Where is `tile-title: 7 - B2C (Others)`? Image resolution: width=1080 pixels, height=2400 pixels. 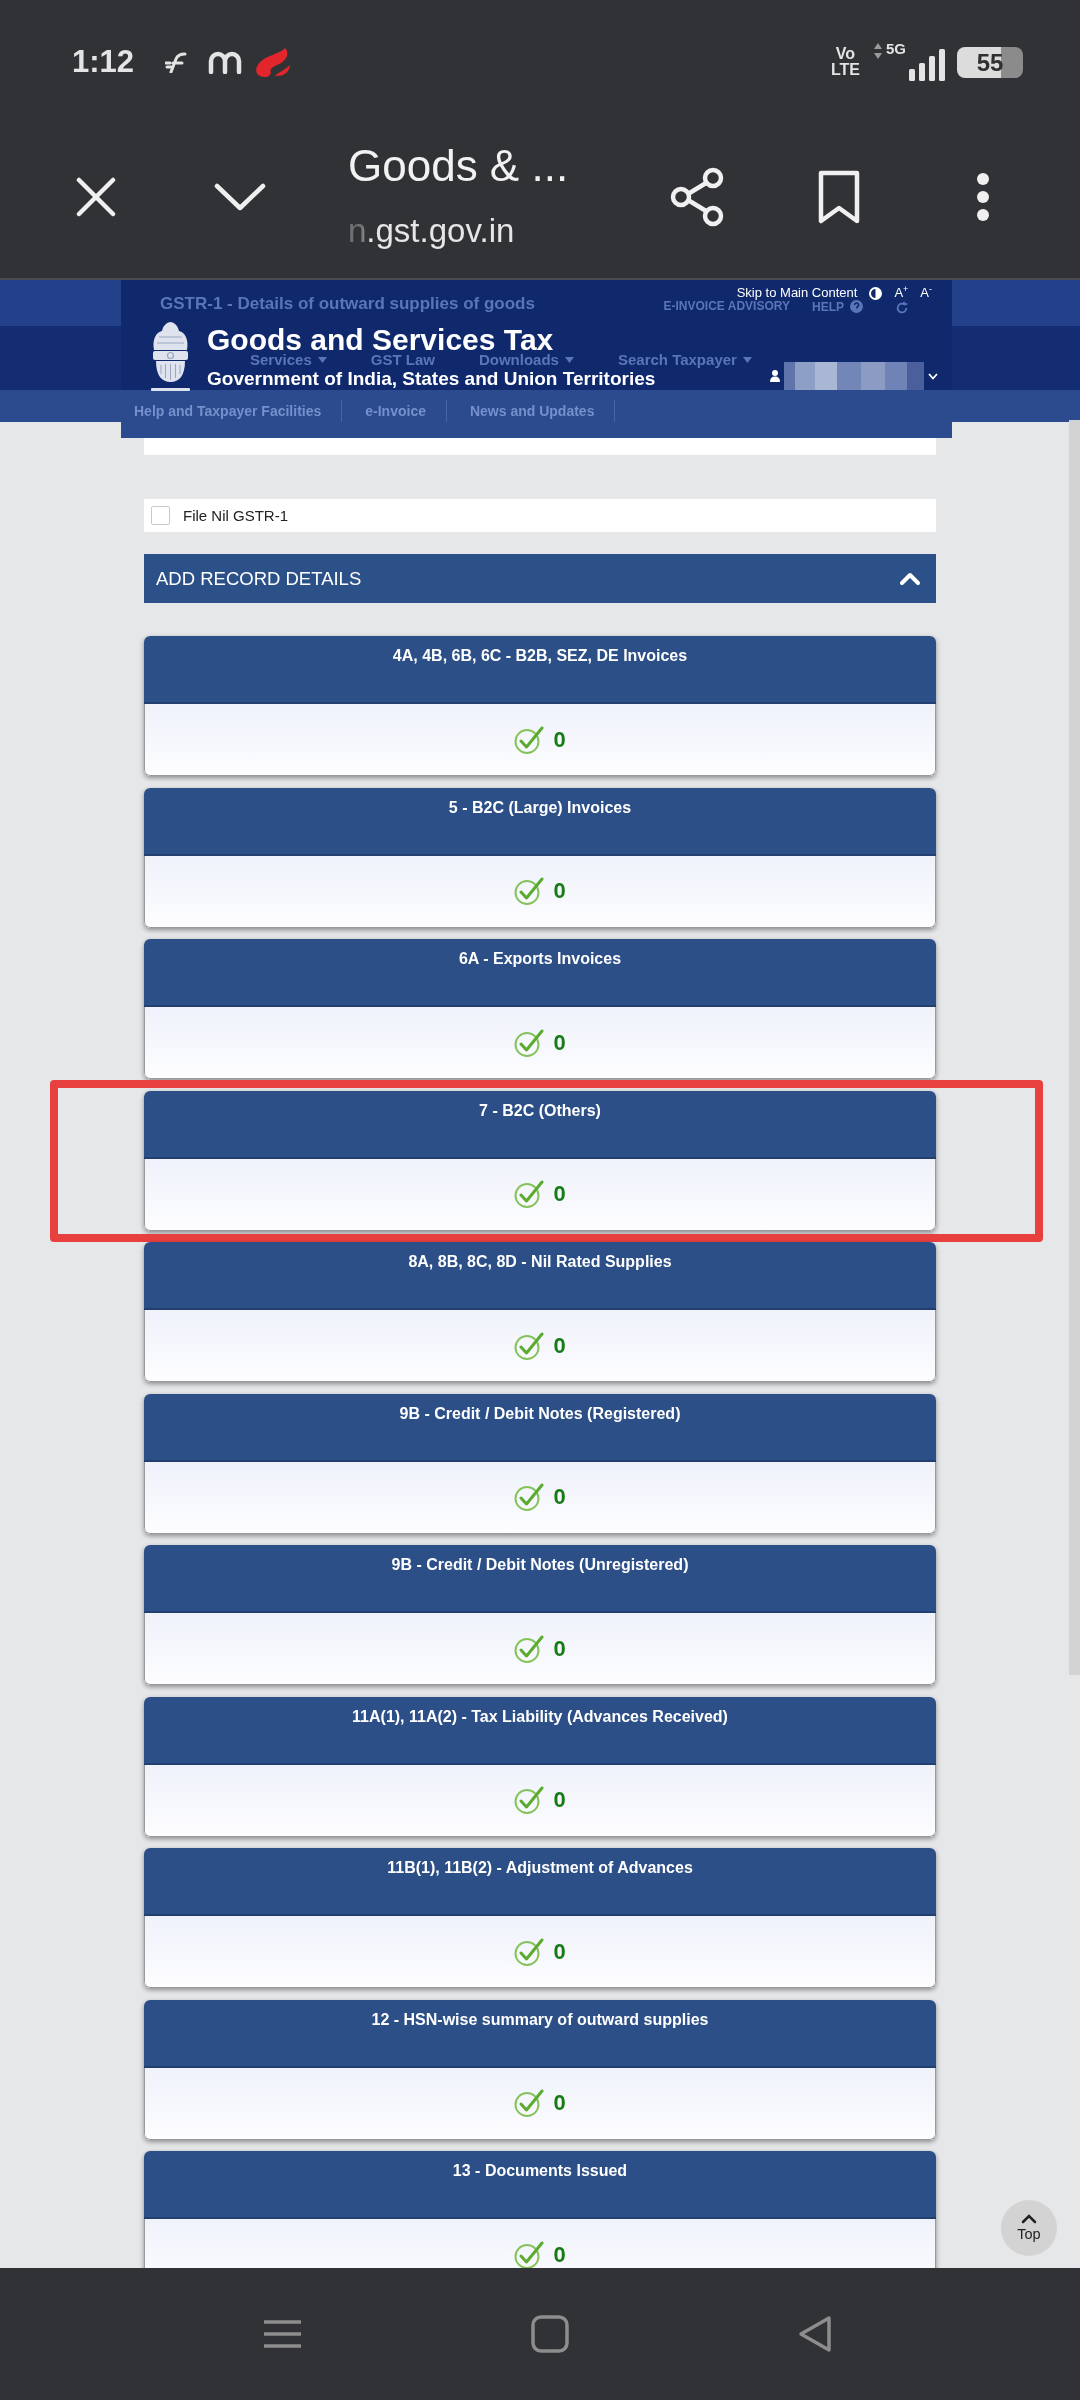 tile-title: 7 - B2C (Others) is located at coordinates (540, 1110).